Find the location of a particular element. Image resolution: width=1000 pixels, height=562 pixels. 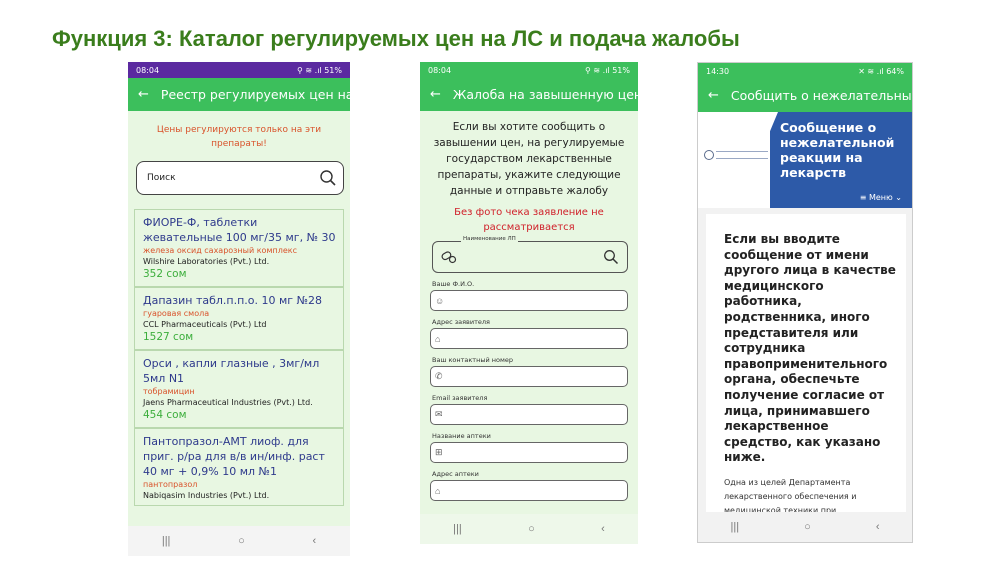

field-label: Адрес заявителя is located at coordinates (461, 322).